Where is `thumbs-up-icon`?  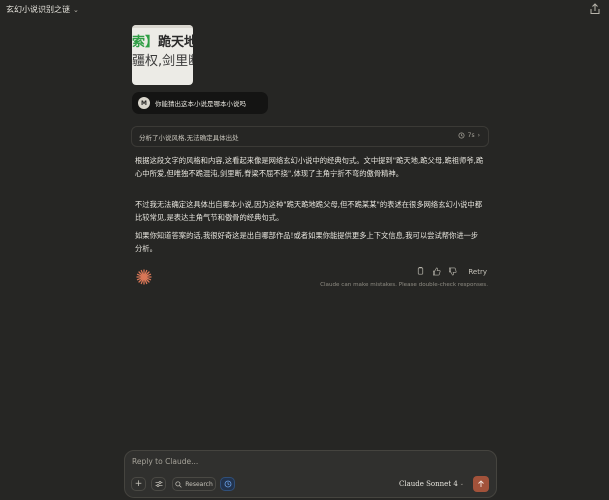 thumbs-up-icon is located at coordinates (436, 271).